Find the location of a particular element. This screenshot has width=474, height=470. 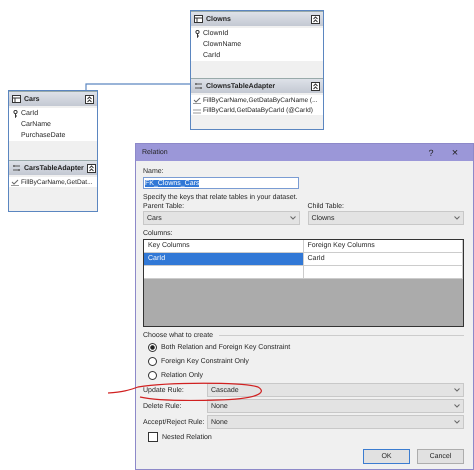

help-button: ? is located at coordinates (431, 153).